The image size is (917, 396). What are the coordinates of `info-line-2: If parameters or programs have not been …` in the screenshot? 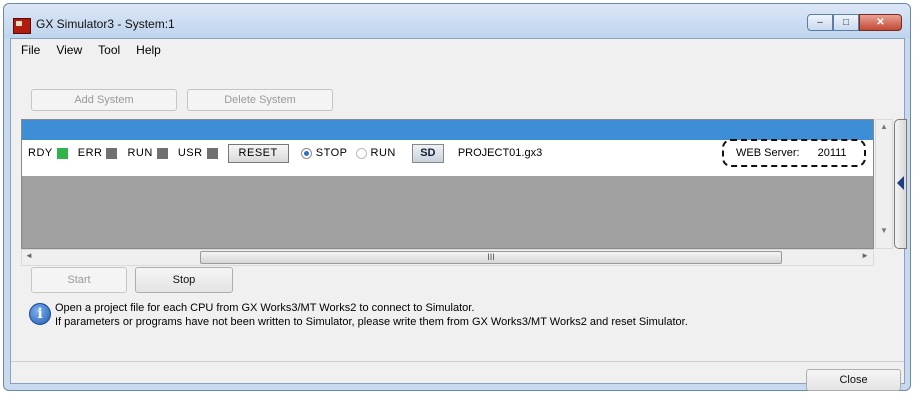 It's located at (371, 322).